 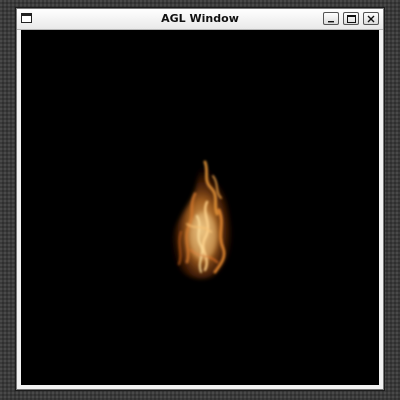 I want to click on close-button, so click(x=371, y=18).